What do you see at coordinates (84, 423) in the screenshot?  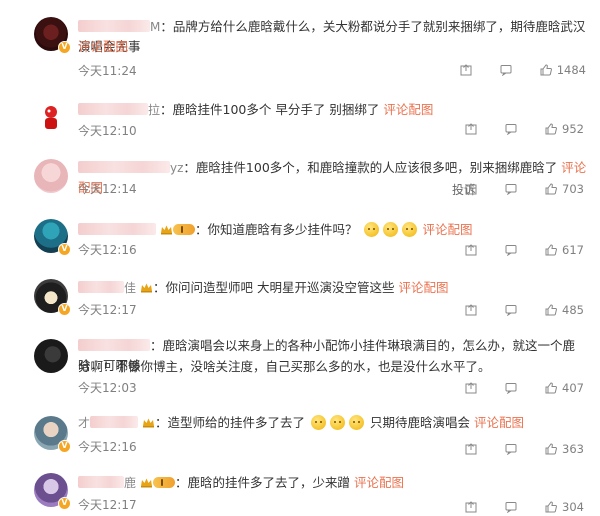 I see `username-tail: 才` at bounding box center [84, 423].